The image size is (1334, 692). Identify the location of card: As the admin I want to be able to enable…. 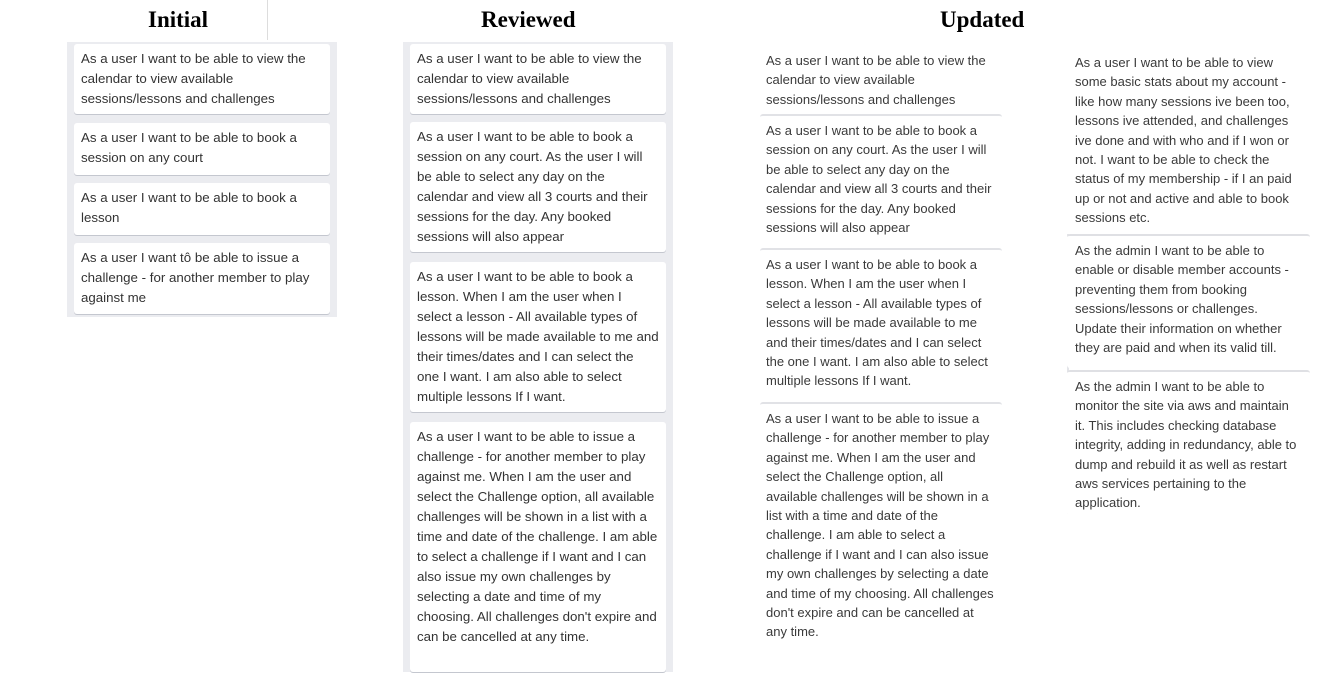
(1188, 301).